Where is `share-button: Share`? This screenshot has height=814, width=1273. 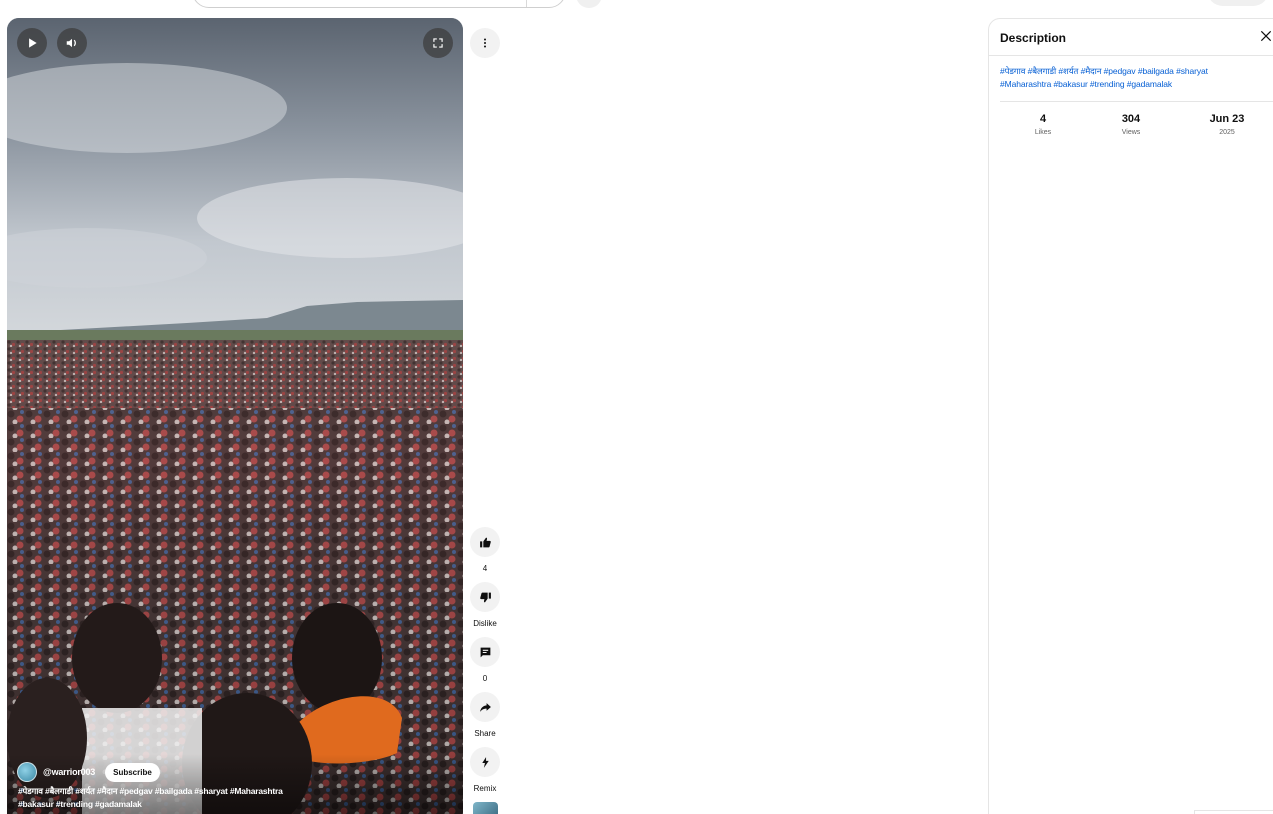
share-button: Share is located at coordinates (485, 715).